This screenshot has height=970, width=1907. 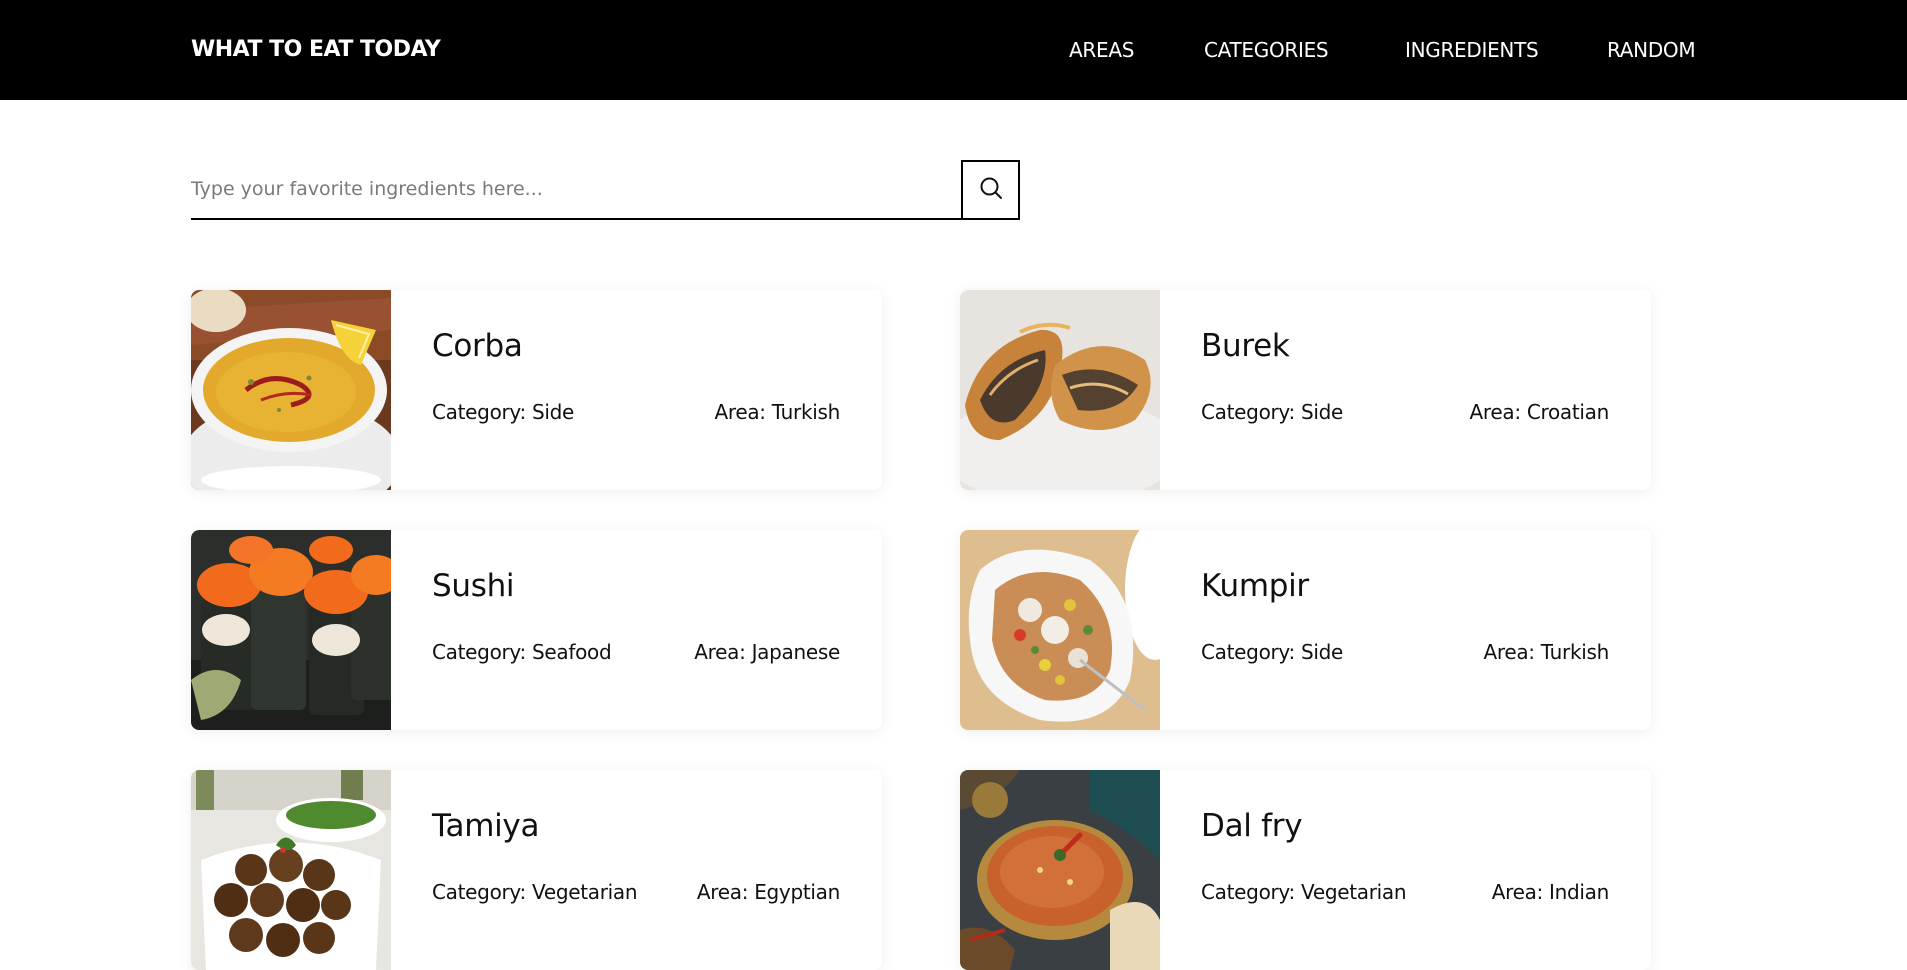 I want to click on stuffed-potato-photo, so click(x=1060, y=630).